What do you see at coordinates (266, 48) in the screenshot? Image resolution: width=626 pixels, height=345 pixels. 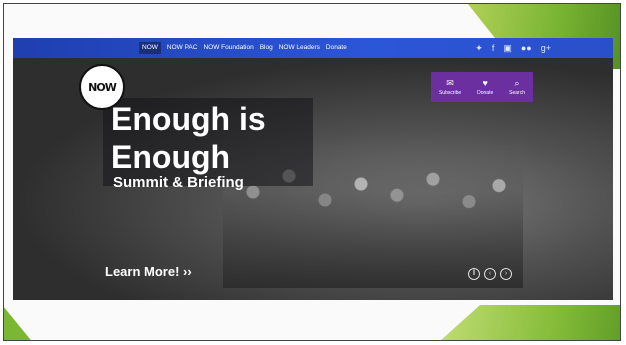 I see `nav-link-blog: Blog` at bounding box center [266, 48].